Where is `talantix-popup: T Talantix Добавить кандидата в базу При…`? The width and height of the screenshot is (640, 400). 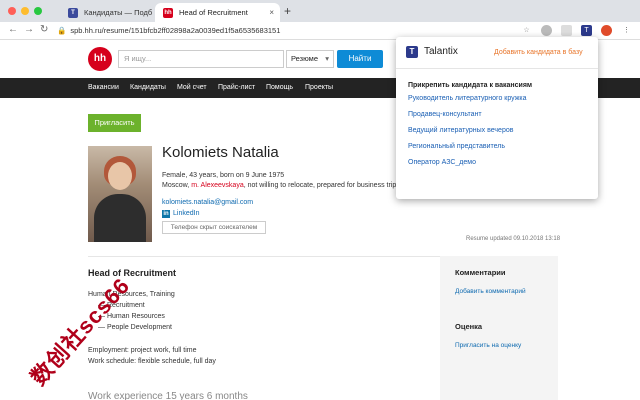 talantix-popup: T Talantix Добавить кандидата в базу При… is located at coordinates (497, 118).